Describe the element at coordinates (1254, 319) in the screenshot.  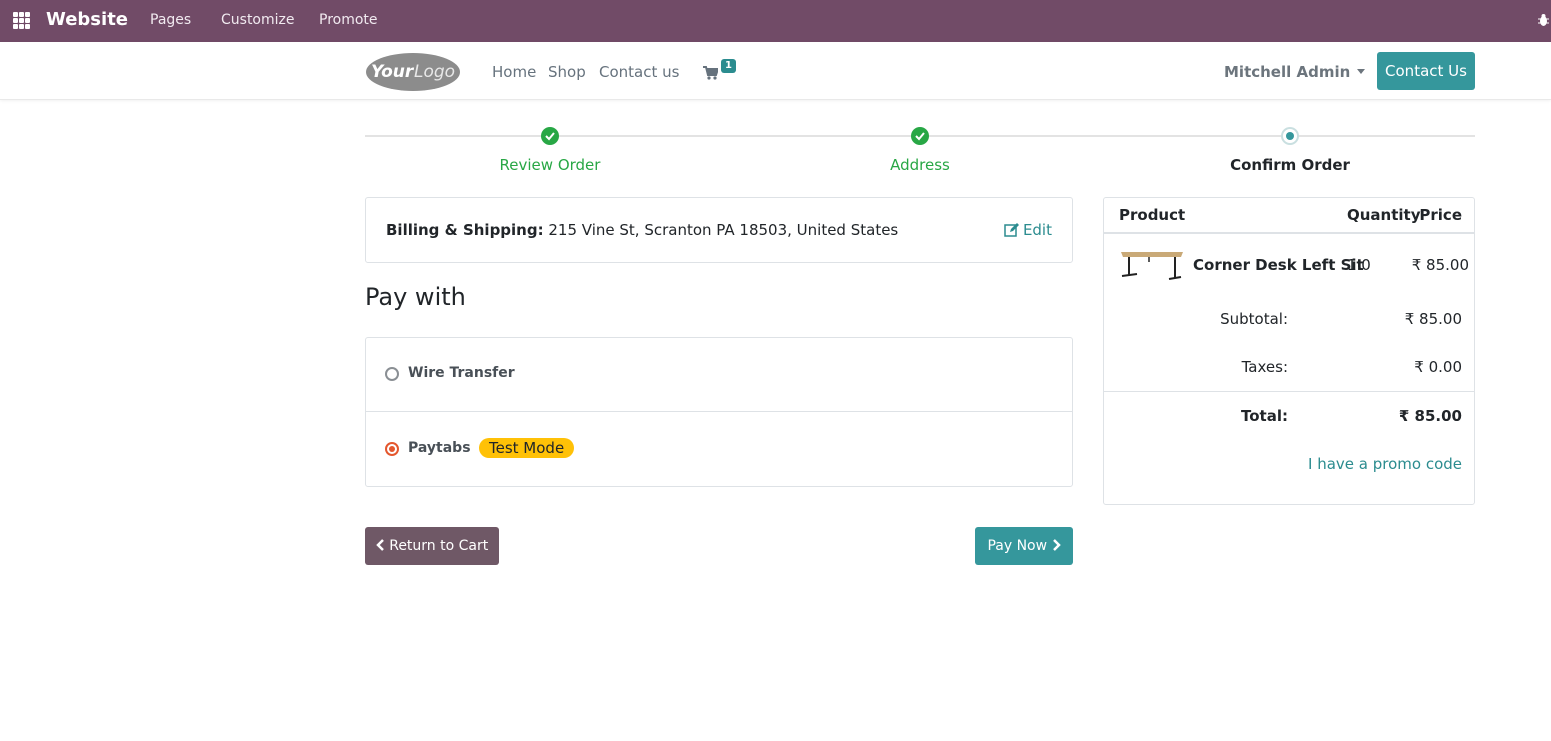
I see `subtotal-label: Subtotal:` at that location.